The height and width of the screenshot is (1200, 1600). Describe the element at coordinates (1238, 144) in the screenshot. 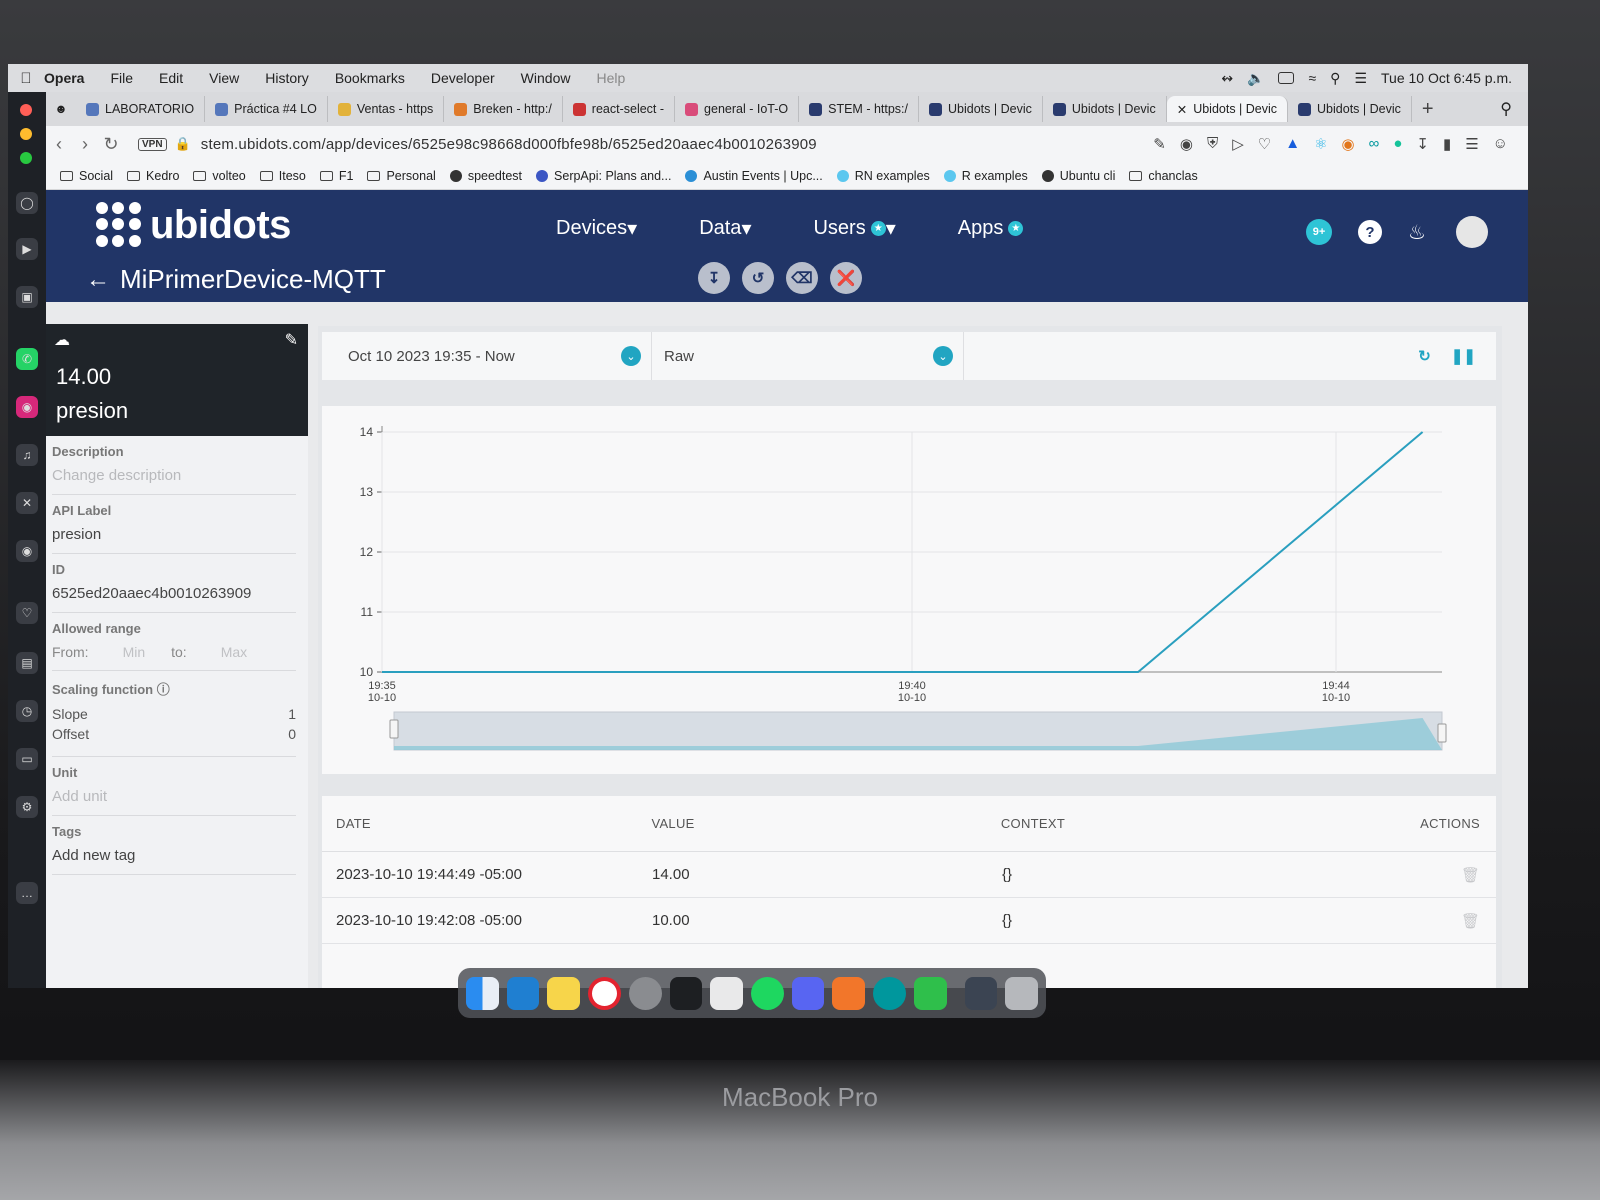

I see `send-icon: ▷` at that location.